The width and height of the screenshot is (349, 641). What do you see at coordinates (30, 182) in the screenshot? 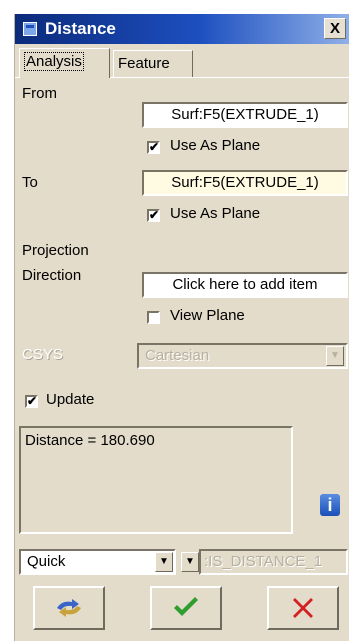
I see `to-label: To` at bounding box center [30, 182].